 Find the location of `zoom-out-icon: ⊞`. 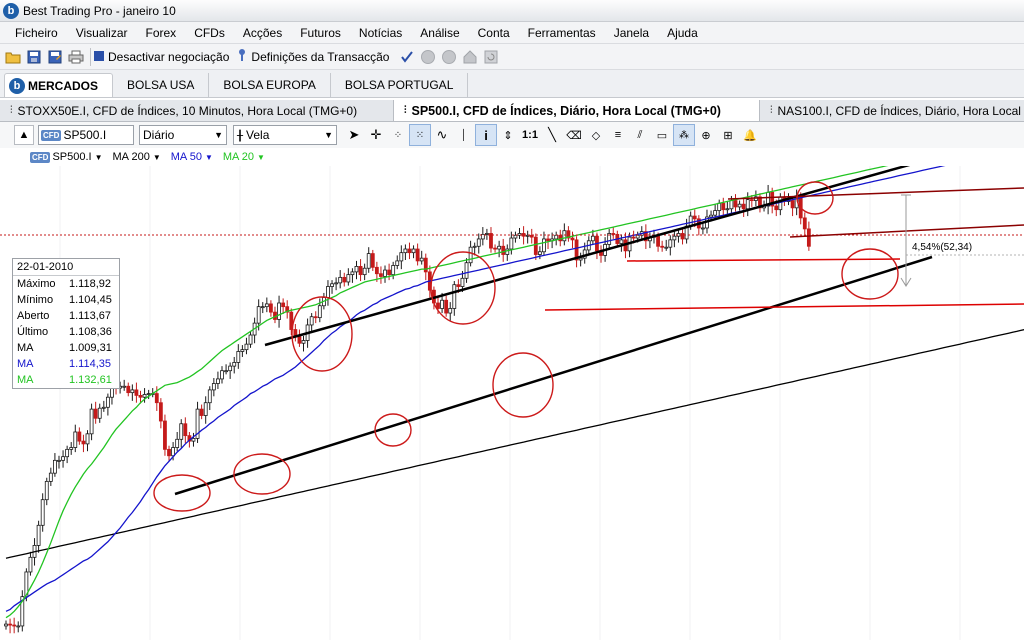

zoom-out-icon: ⊞ is located at coordinates (728, 135).